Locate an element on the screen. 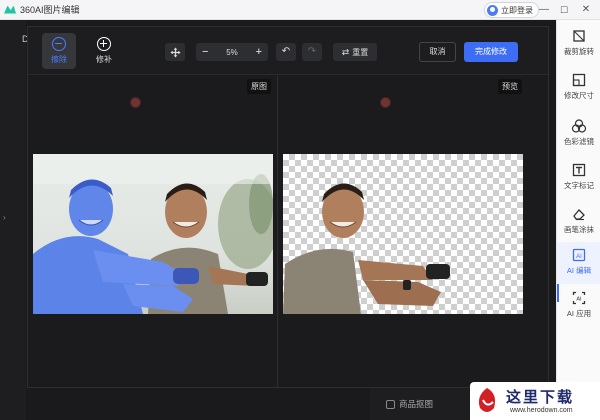  color-filter-icon is located at coordinates (579, 126).